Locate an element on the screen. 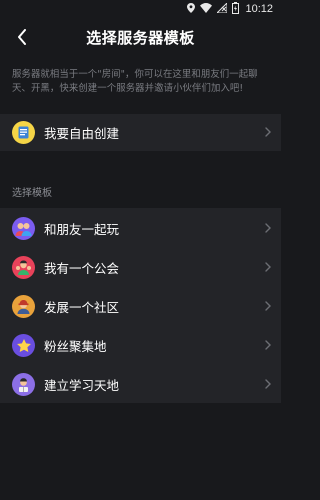  no-signal-icon is located at coordinates (222, 8).